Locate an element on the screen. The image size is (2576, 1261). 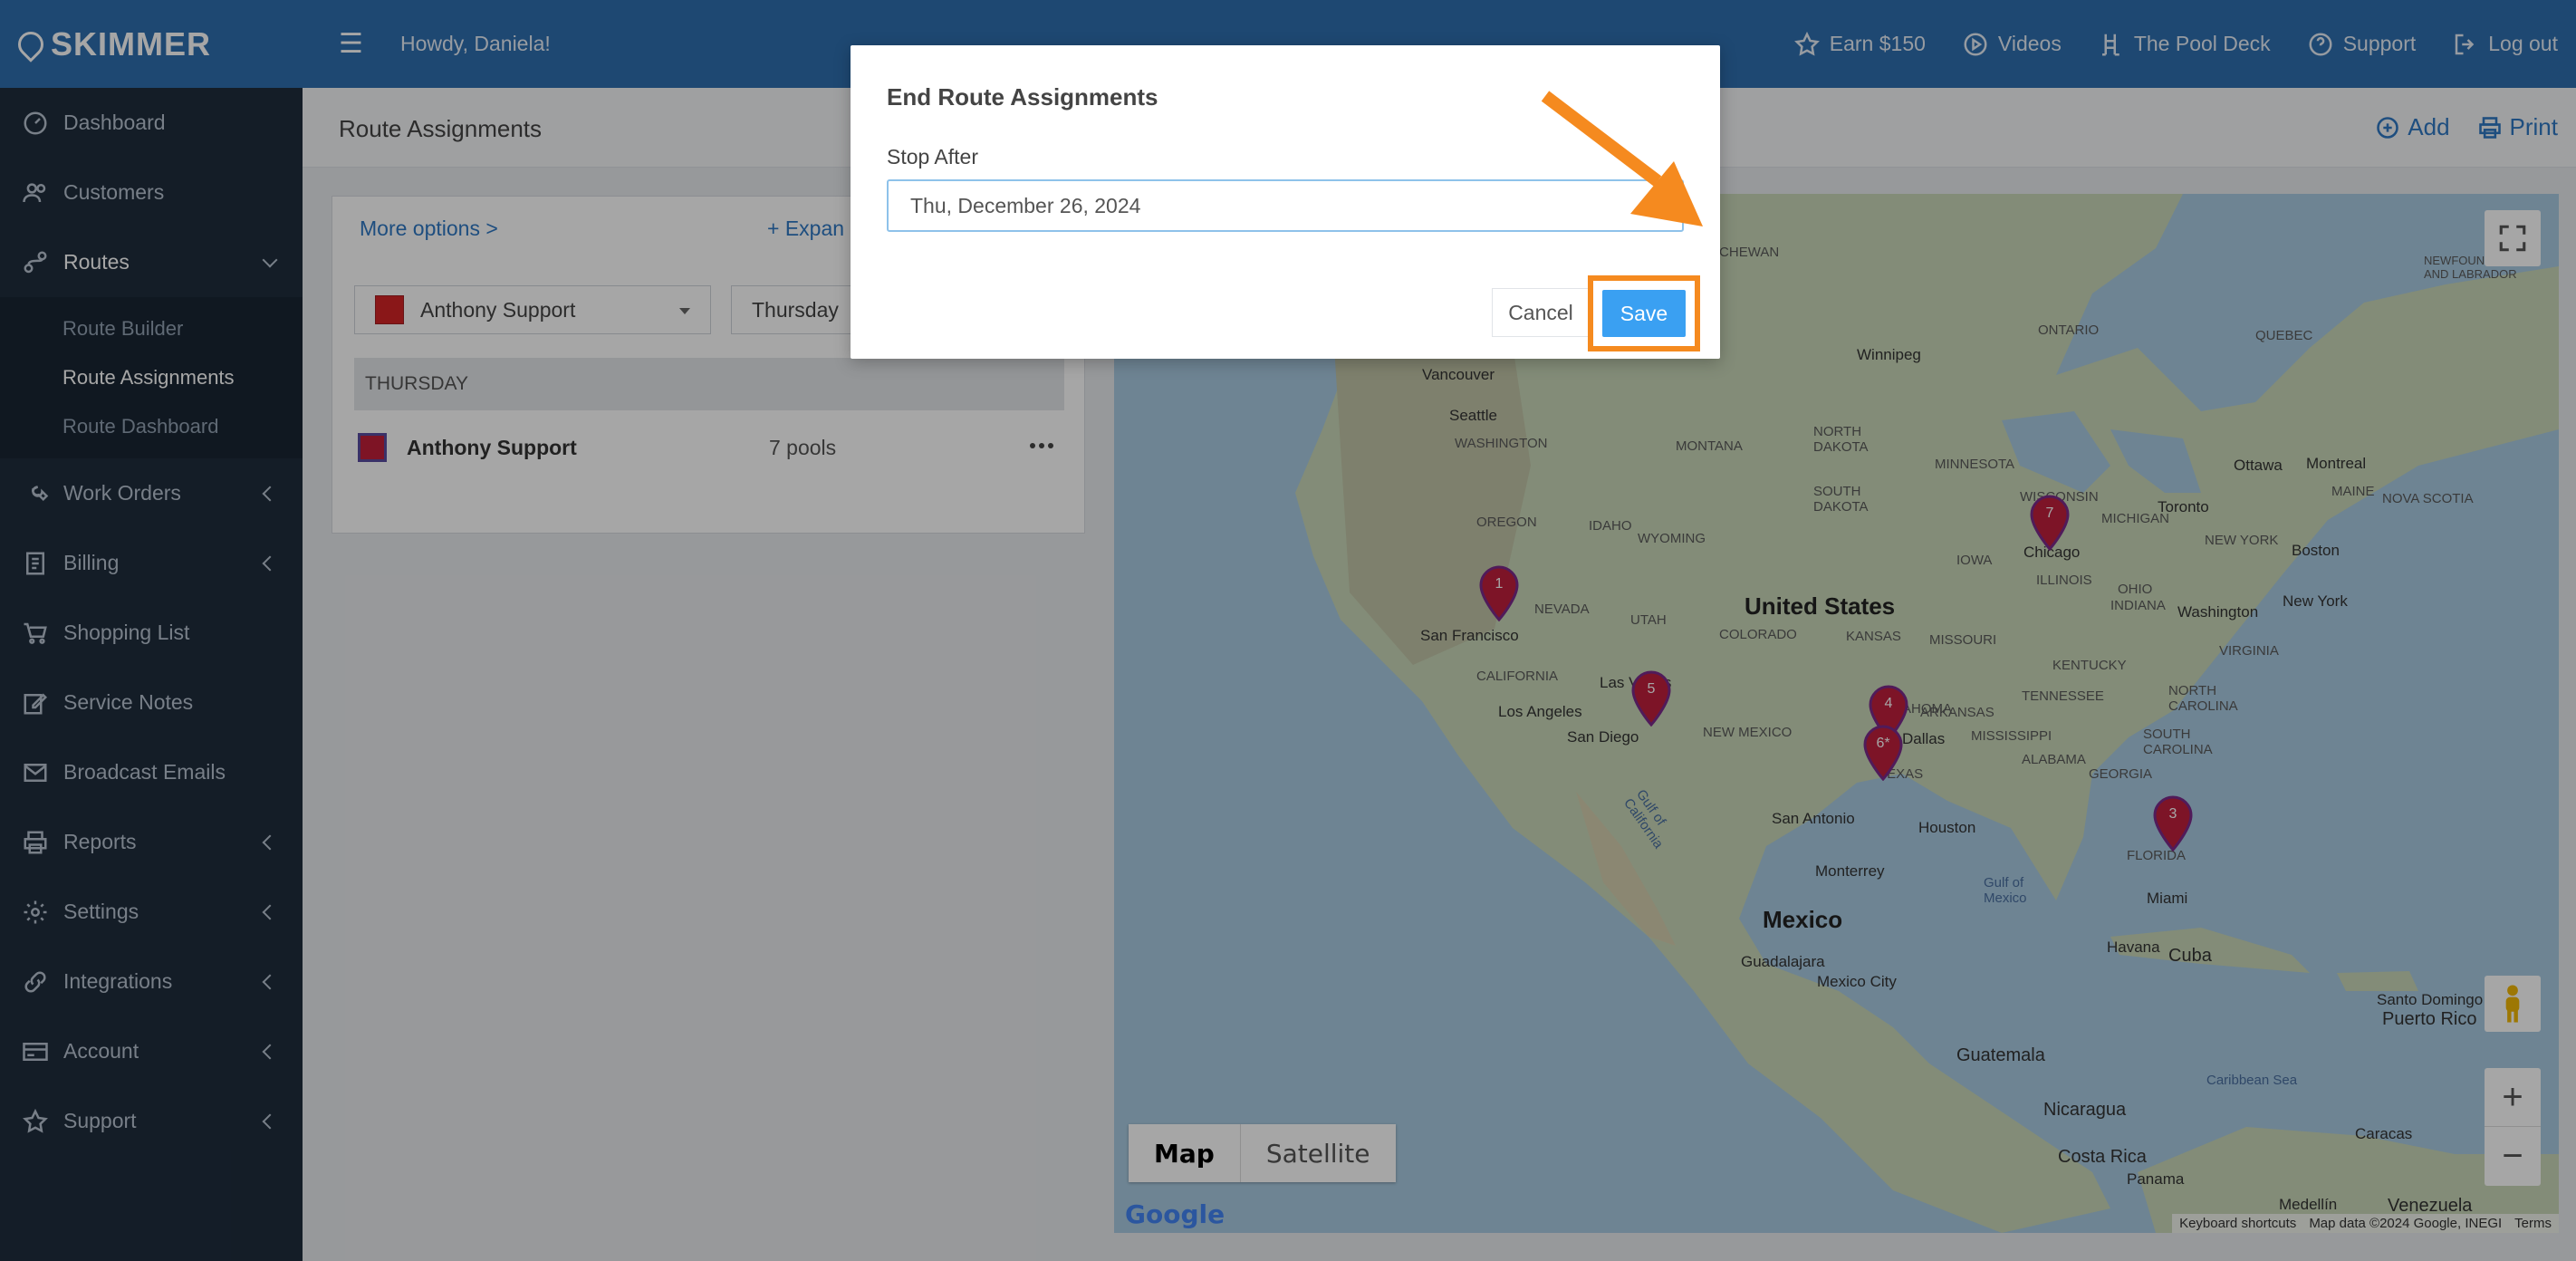
modal-title: End Route Assignments is located at coordinates (1022, 97).